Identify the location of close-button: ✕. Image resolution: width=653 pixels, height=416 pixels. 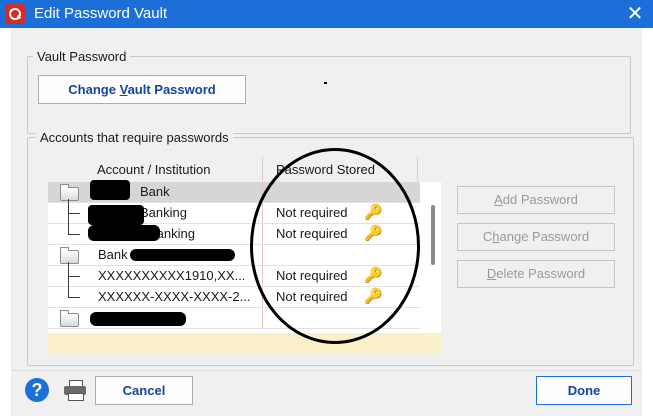
(635, 14).